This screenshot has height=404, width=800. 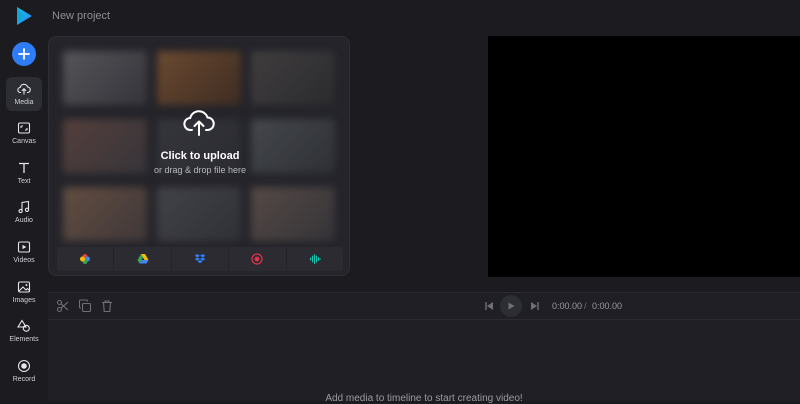 What do you see at coordinates (81, 16) in the screenshot?
I see `project-name: New project` at bounding box center [81, 16].